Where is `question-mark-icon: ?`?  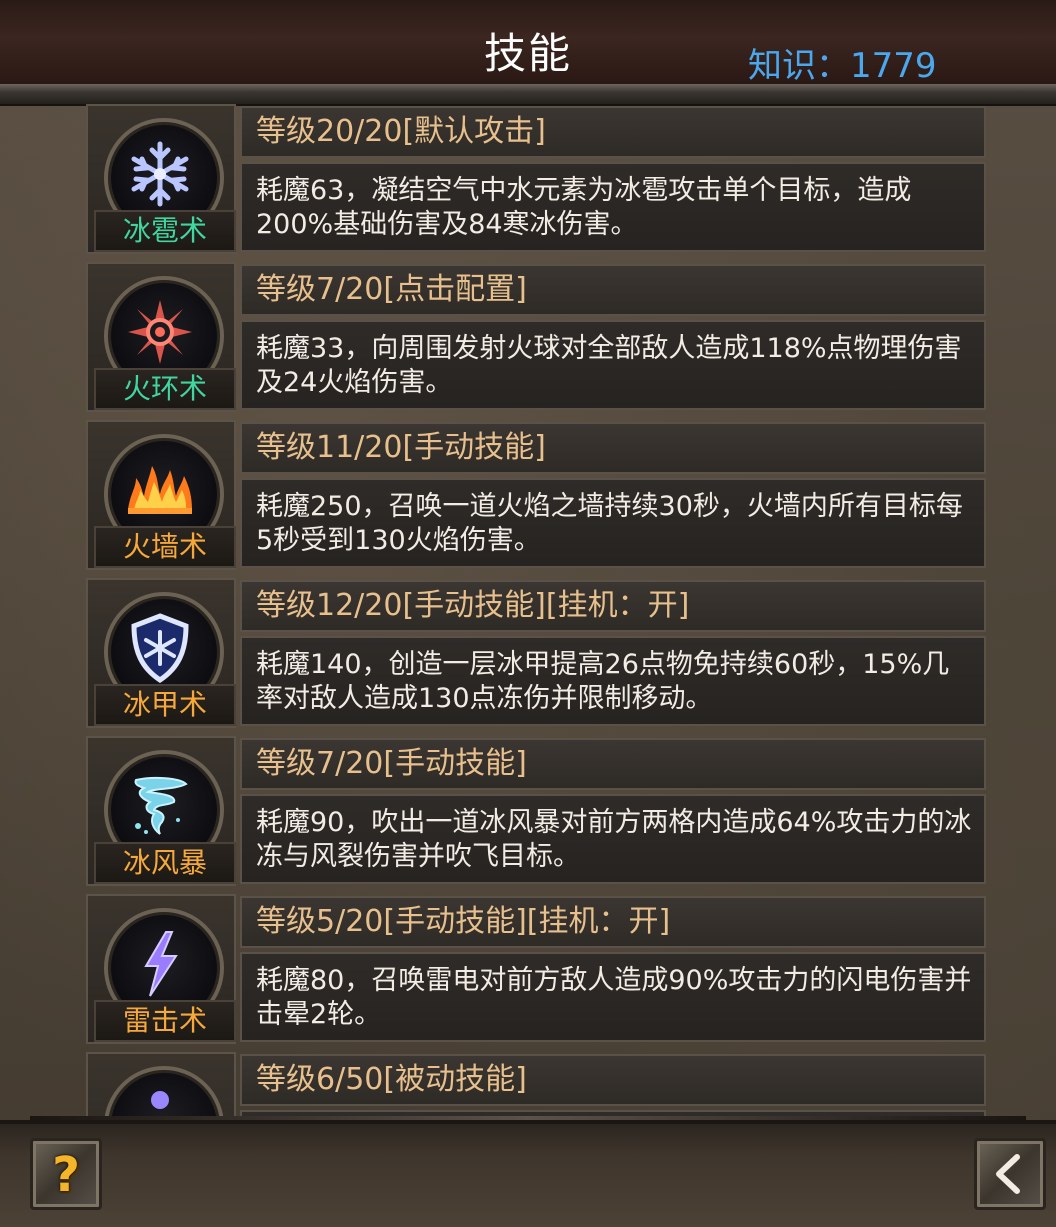 question-mark-icon: ? is located at coordinates (66, 1175).